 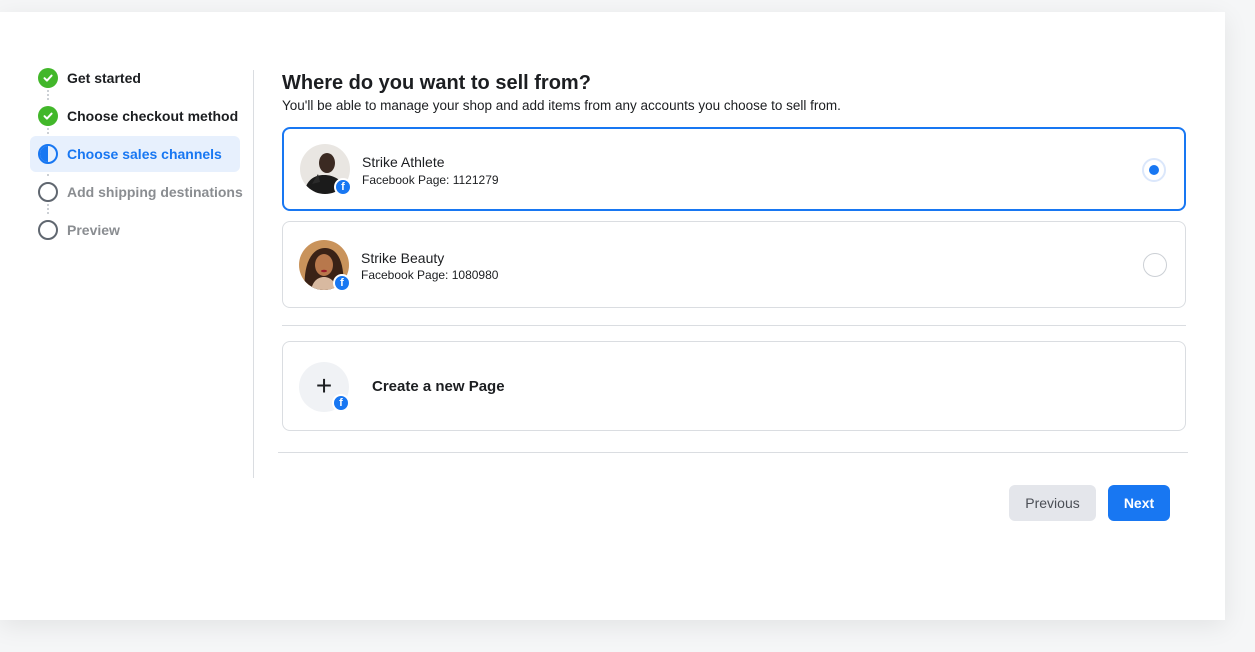 I want to click on footer-divider, so click(x=733, y=452).